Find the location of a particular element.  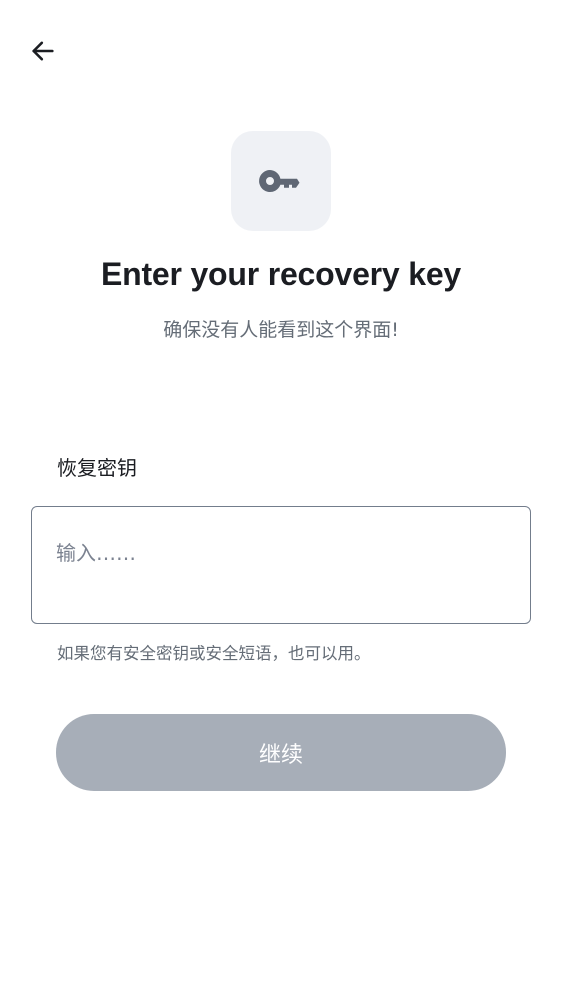

page-title: Enter your recovery key is located at coordinates (281, 274).